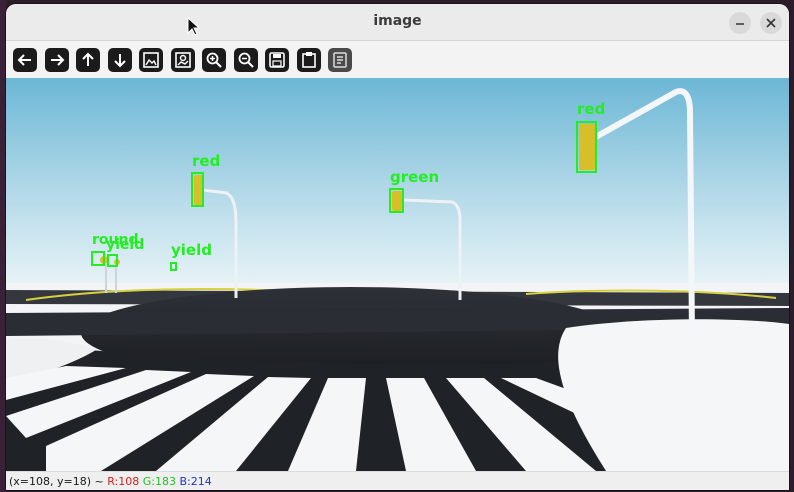  I want to click on pan-up-button, so click(88, 60).